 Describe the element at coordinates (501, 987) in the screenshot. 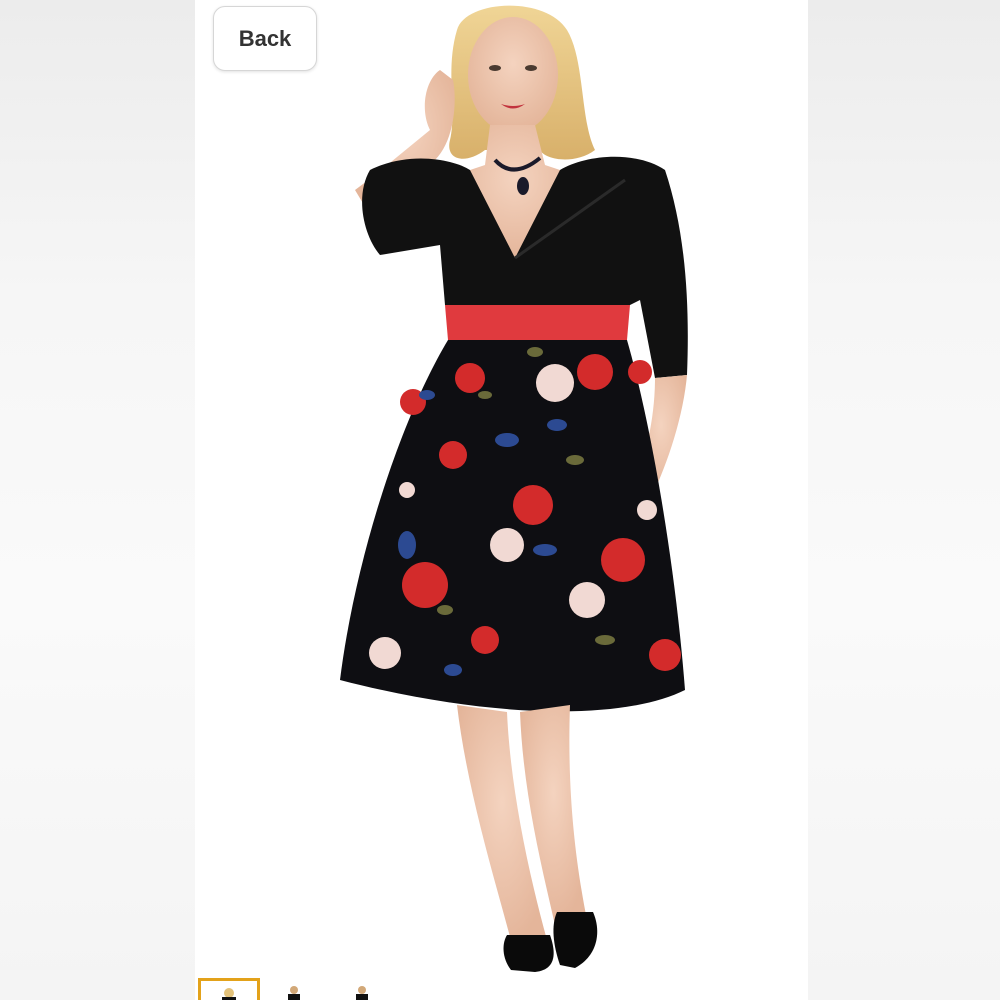

I see `thumbnail-strip` at that location.